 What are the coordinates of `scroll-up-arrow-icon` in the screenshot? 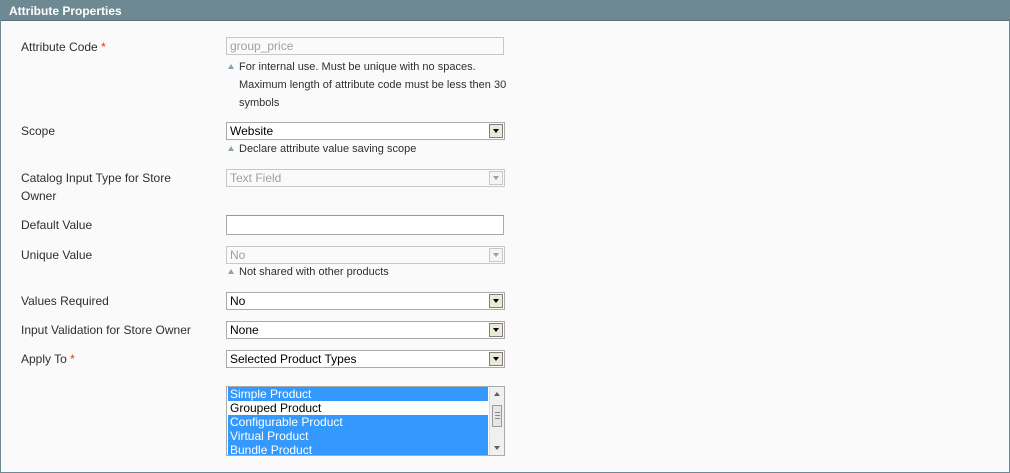 It's located at (497, 394).